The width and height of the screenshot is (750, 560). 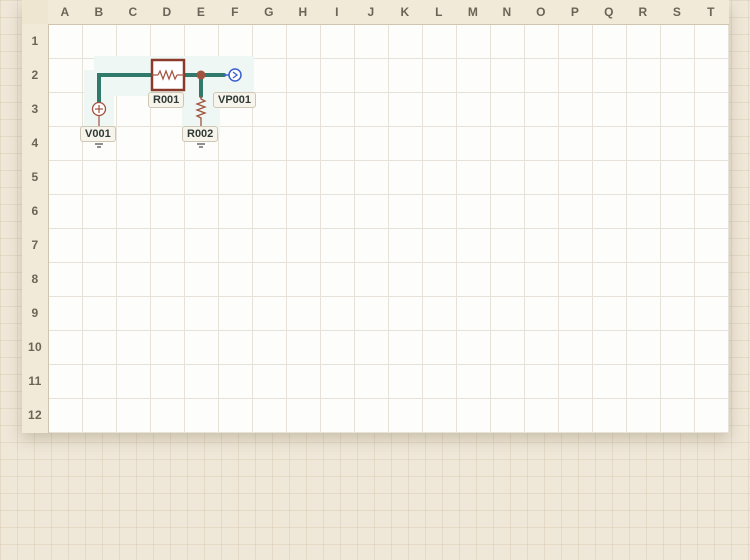 What do you see at coordinates (98, 134) in the screenshot?
I see `label-v001: V001` at bounding box center [98, 134].